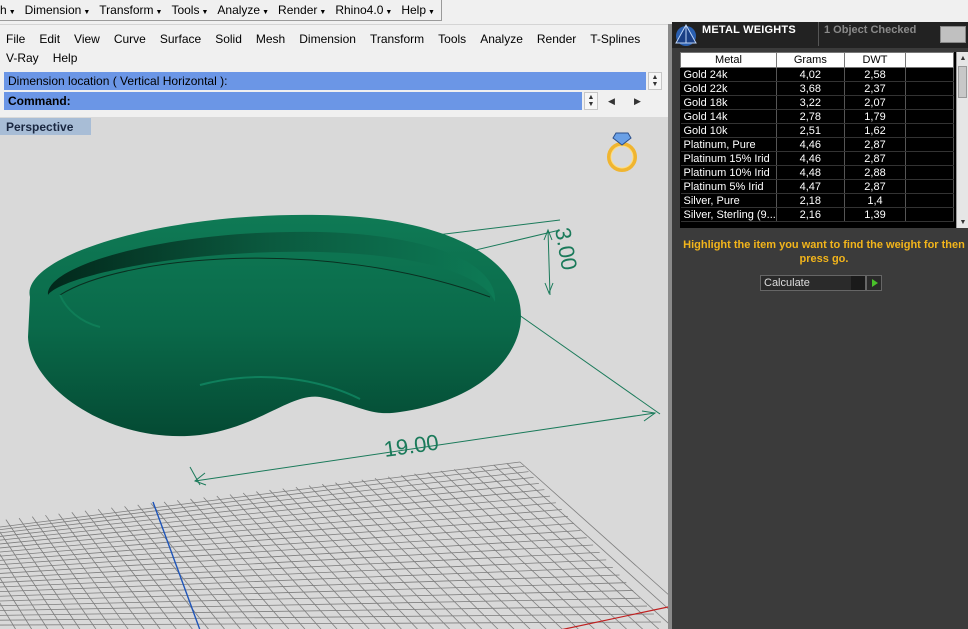 This screenshot has height=629, width=968. Describe the element at coordinates (817, 88) in the screenshot. I see `table-row: Gold 22k 3,68 2,37` at that location.